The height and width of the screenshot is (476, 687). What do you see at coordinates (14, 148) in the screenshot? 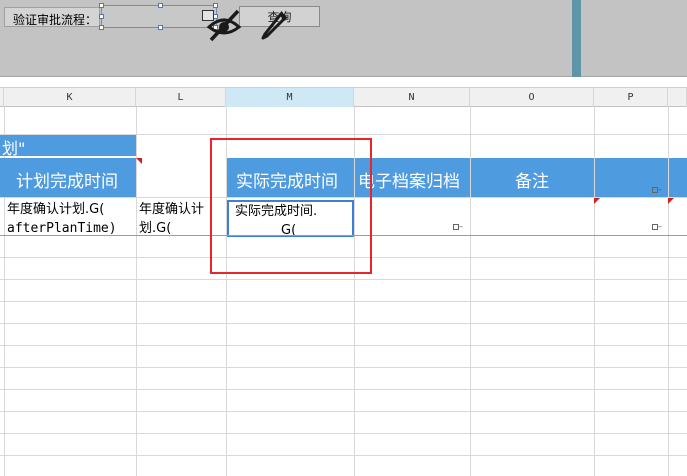
I see `title-fragment: 划"` at bounding box center [14, 148].